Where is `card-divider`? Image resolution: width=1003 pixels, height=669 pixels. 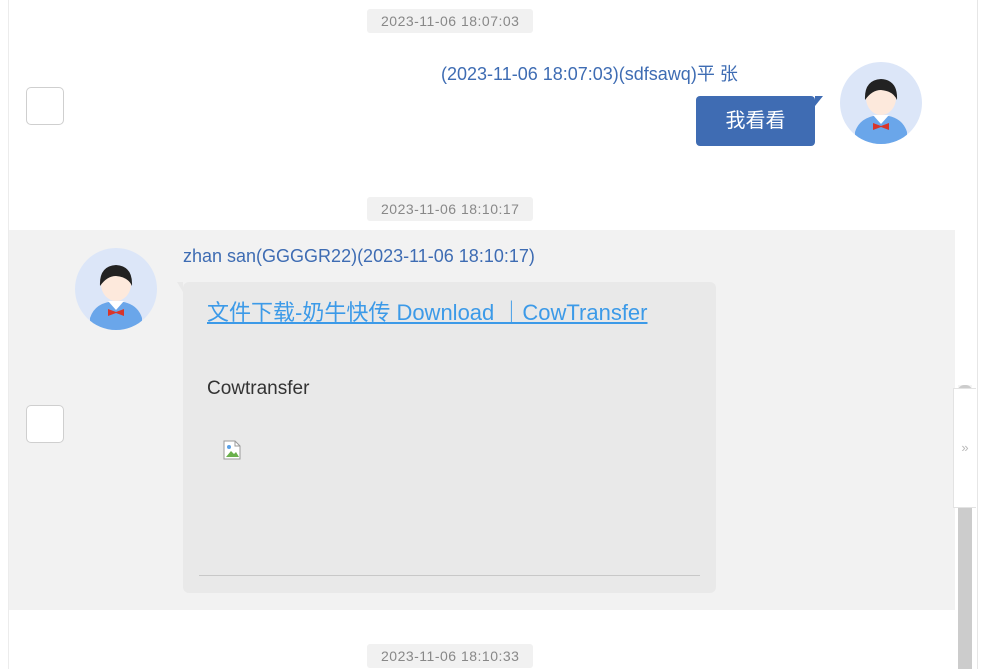 card-divider is located at coordinates (449, 575).